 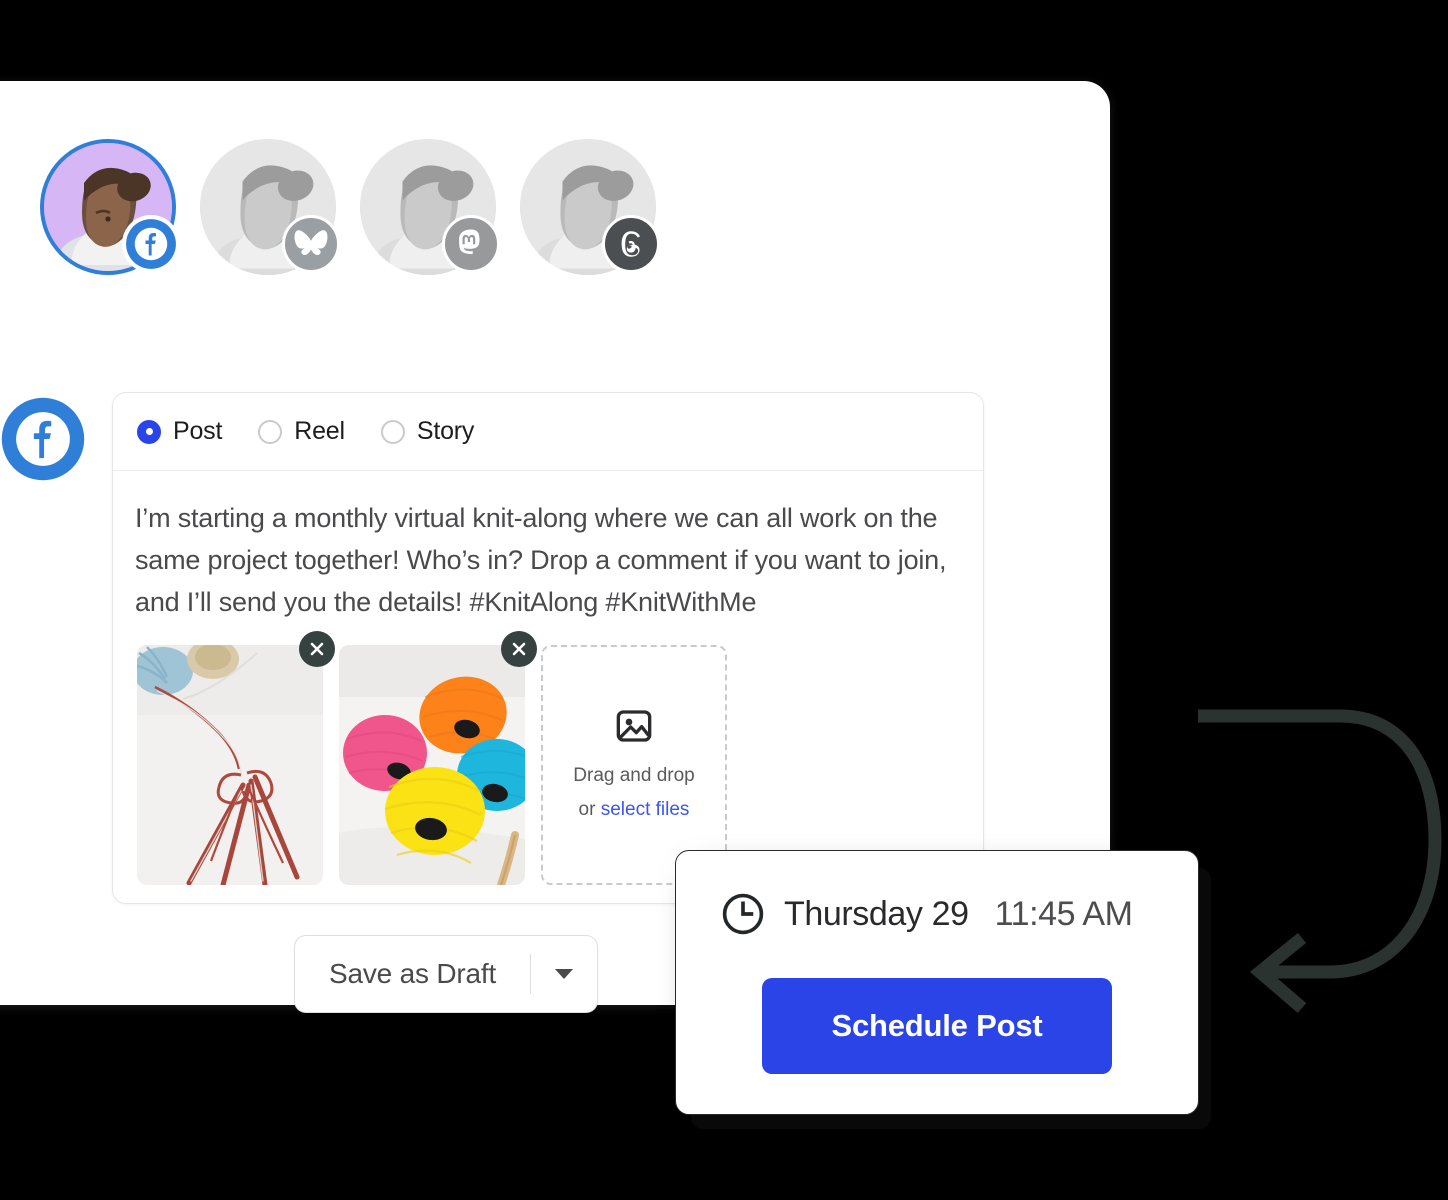 I want to click on radio-post-label: Post, so click(x=198, y=431).